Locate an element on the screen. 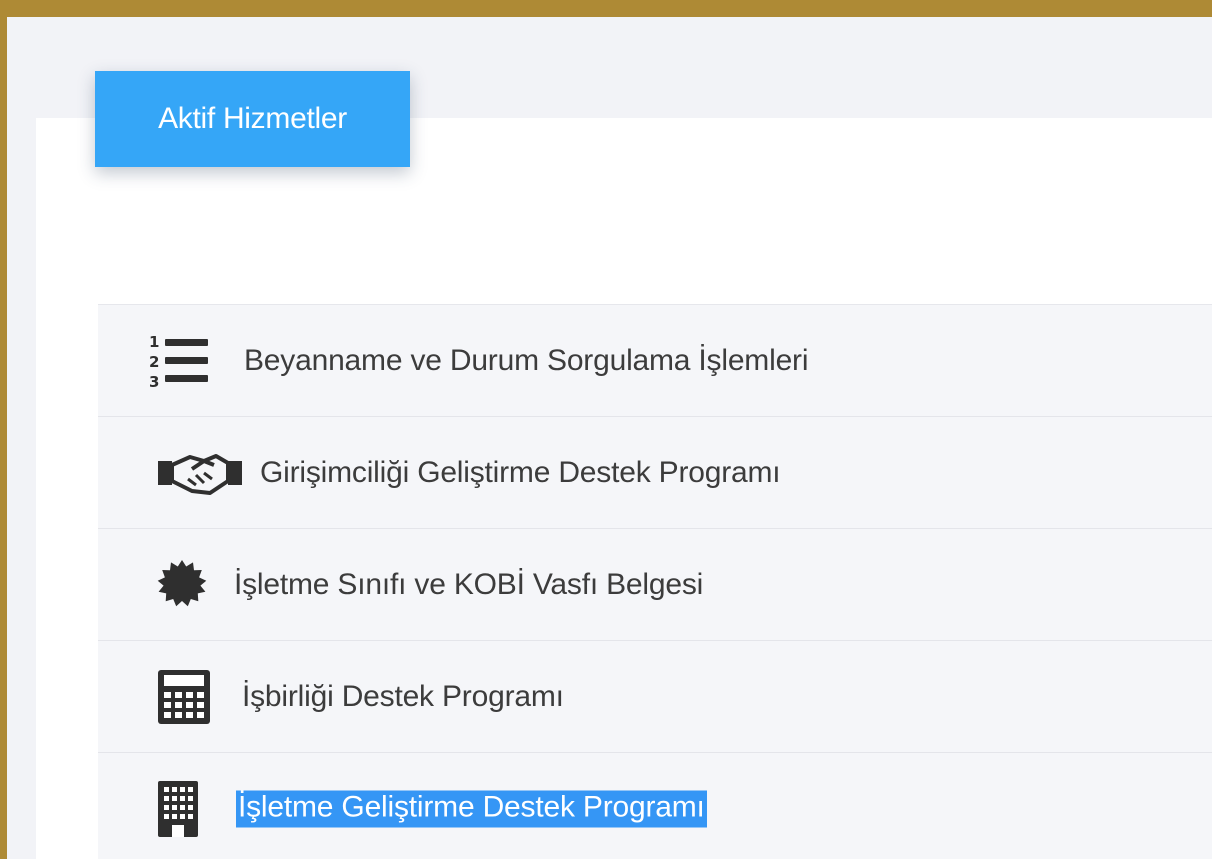 Image resolution: width=1212 pixels, height=859 pixels. service-item-girisimcilik: Girişimciliği Geliştirme Destek Programı is located at coordinates (655, 473).